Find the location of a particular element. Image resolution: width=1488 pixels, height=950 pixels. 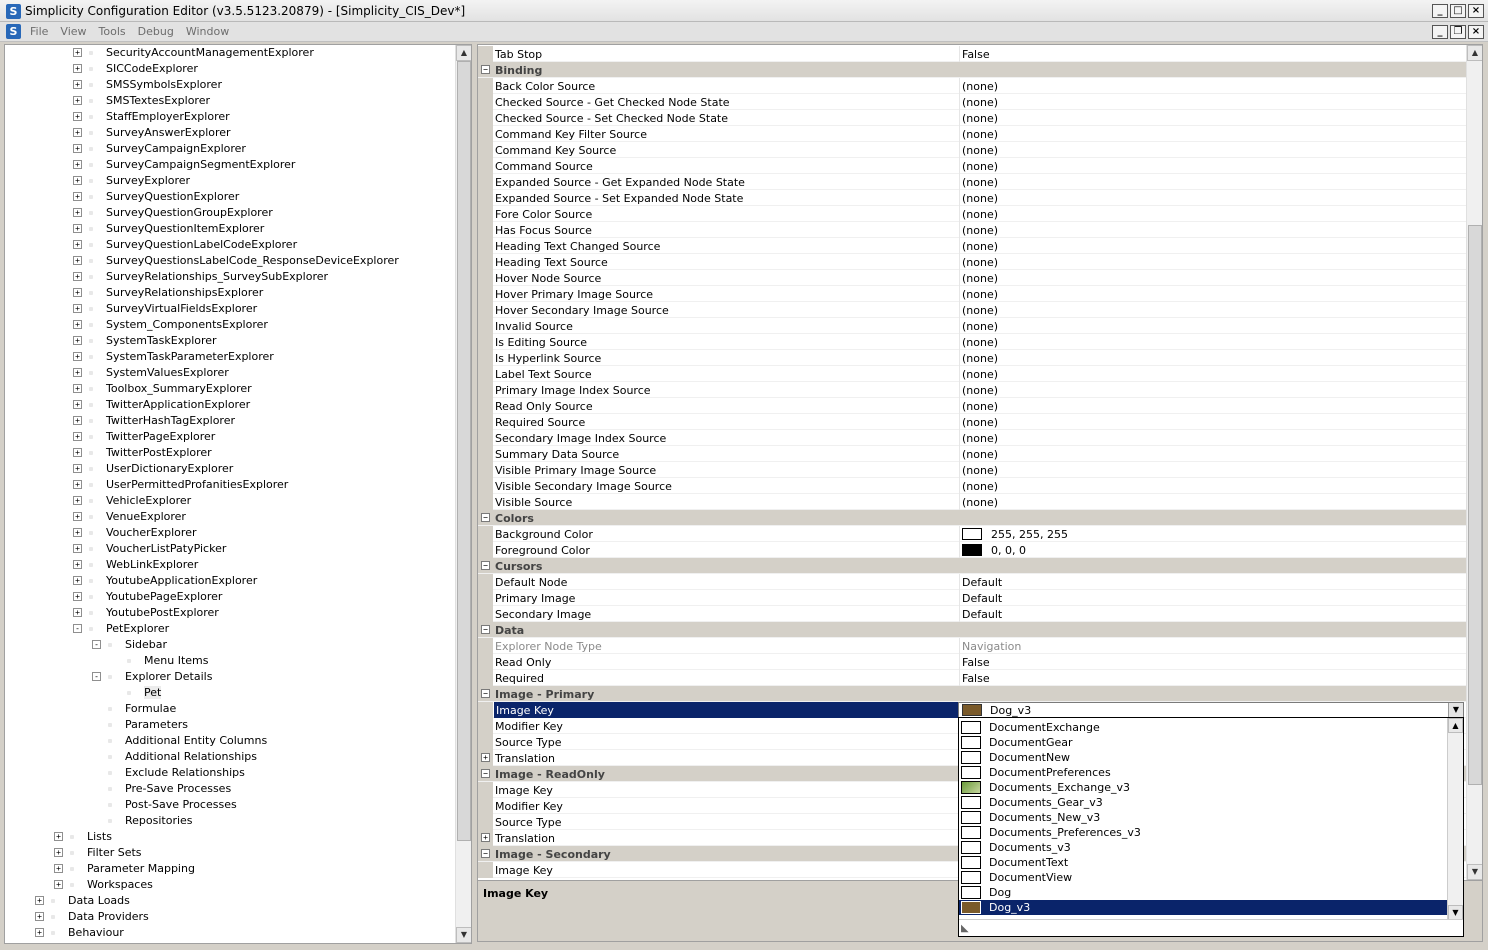

close-icon: × is located at coordinates (1476, 11).